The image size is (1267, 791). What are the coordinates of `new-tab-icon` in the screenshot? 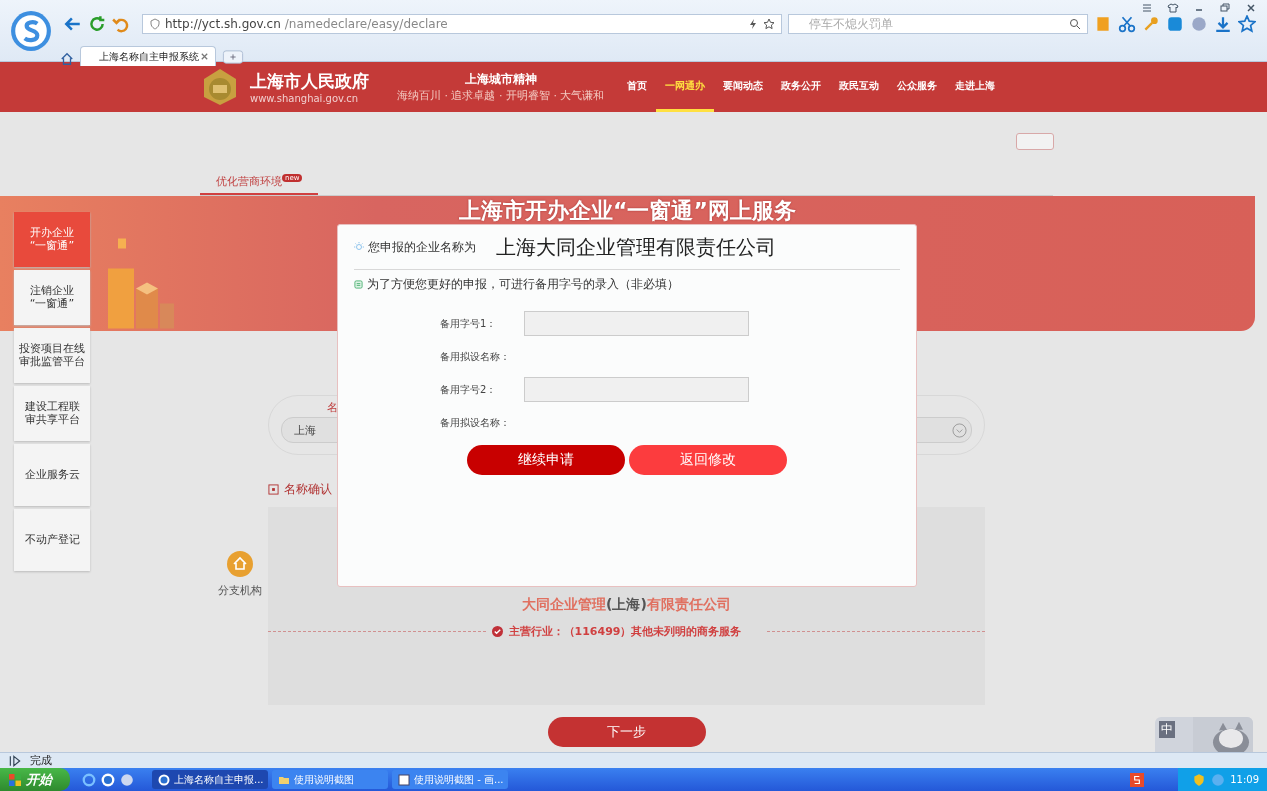 It's located at (233, 57).